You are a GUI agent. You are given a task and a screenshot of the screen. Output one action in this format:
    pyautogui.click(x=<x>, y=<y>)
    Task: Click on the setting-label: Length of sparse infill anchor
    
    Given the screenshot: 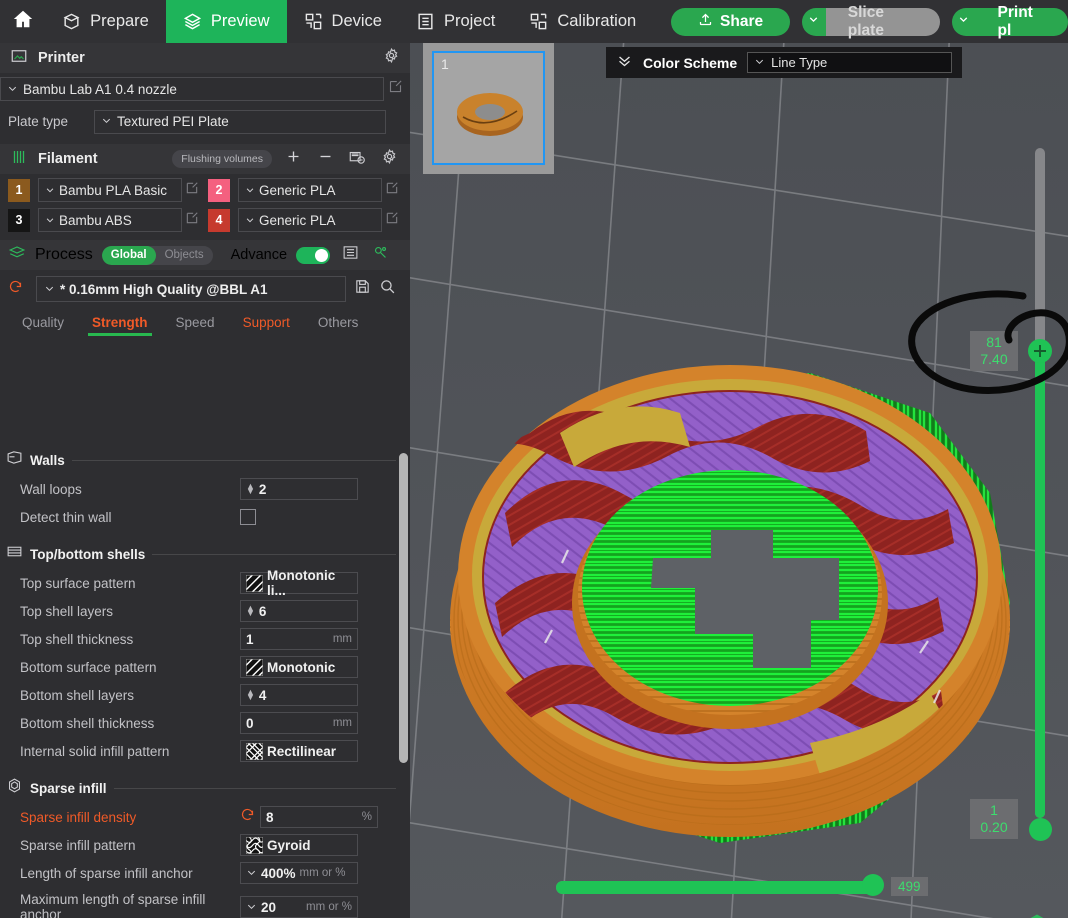 What is the action you would take?
    pyautogui.click(x=106, y=873)
    